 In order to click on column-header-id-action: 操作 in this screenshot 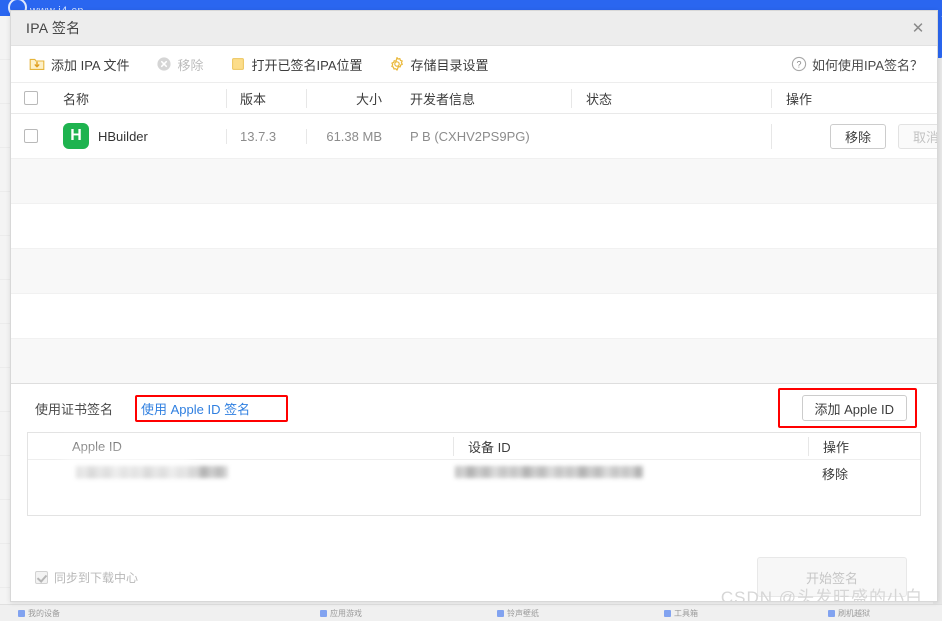, I will do `click(864, 446)`.